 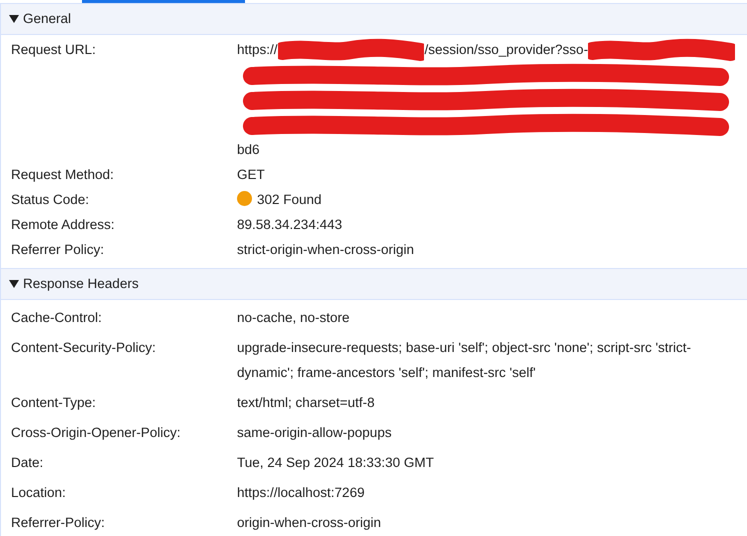 I want to click on header-name: Cache-Control:, so click(x=56, y=317).